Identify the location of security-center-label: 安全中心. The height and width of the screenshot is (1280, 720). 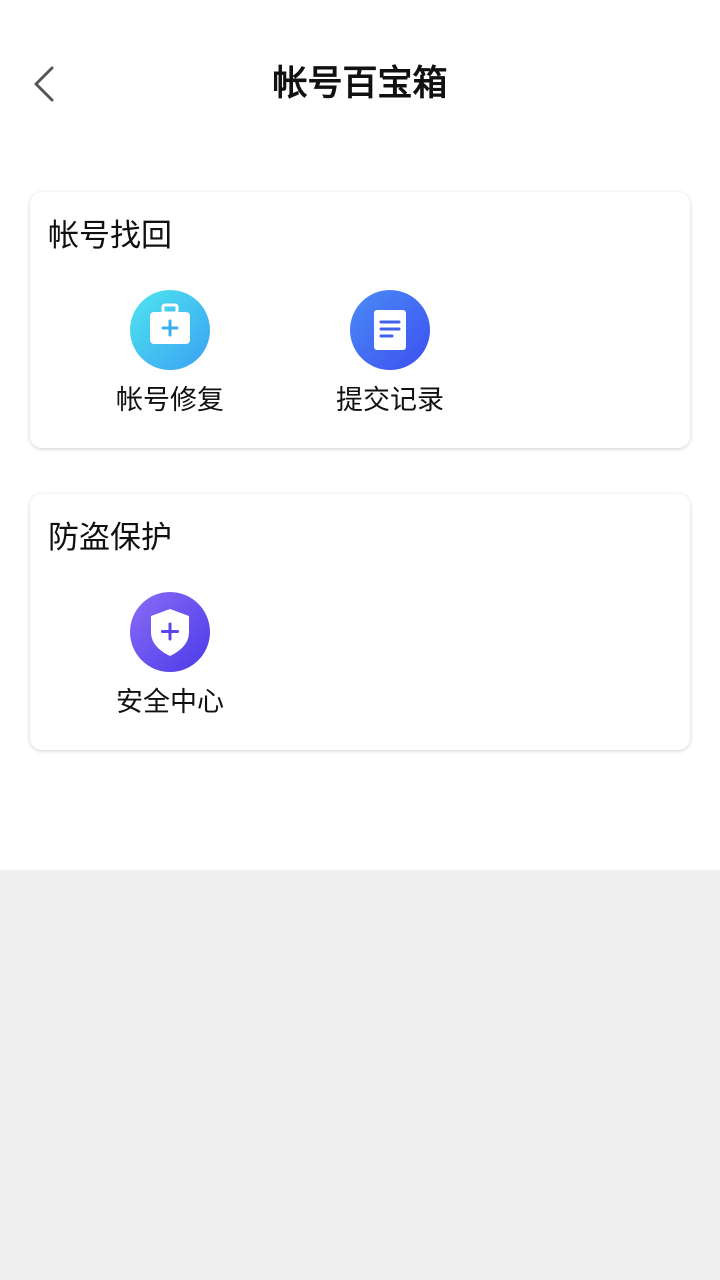
(170, 702).